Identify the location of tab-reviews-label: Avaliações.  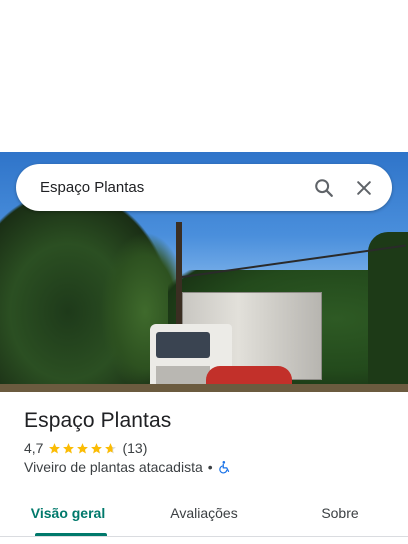
(204, 513).